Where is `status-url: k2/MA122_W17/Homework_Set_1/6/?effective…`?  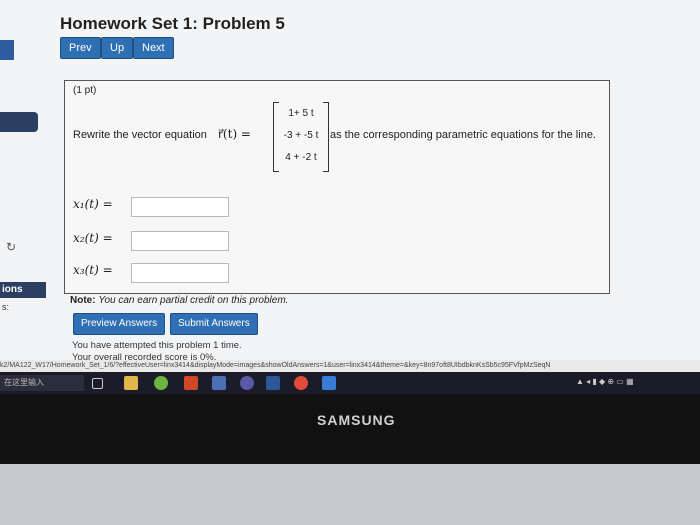 status-url: k2/MA122_W17/Homework_Set_1/6/?effective… is located at coordinates (350, 366).